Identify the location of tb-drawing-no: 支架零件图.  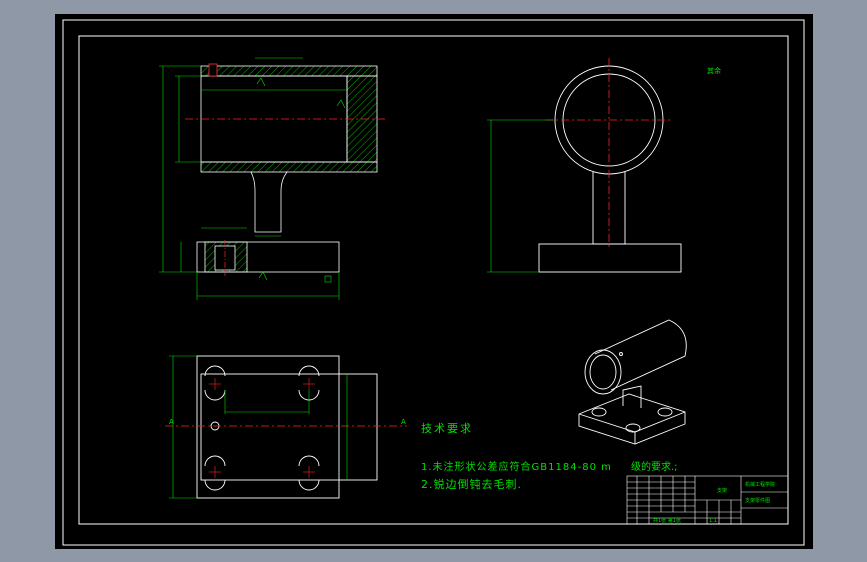
(757, 500).